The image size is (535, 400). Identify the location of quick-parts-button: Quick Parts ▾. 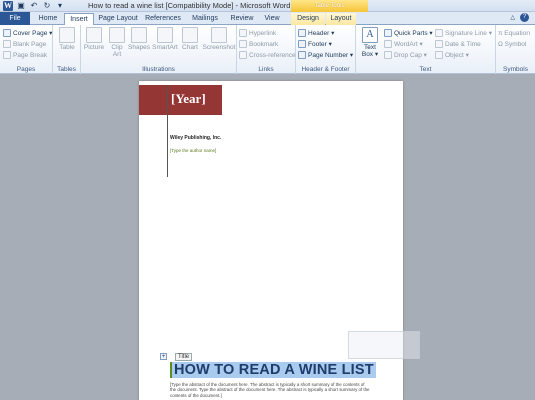
(408, 33).